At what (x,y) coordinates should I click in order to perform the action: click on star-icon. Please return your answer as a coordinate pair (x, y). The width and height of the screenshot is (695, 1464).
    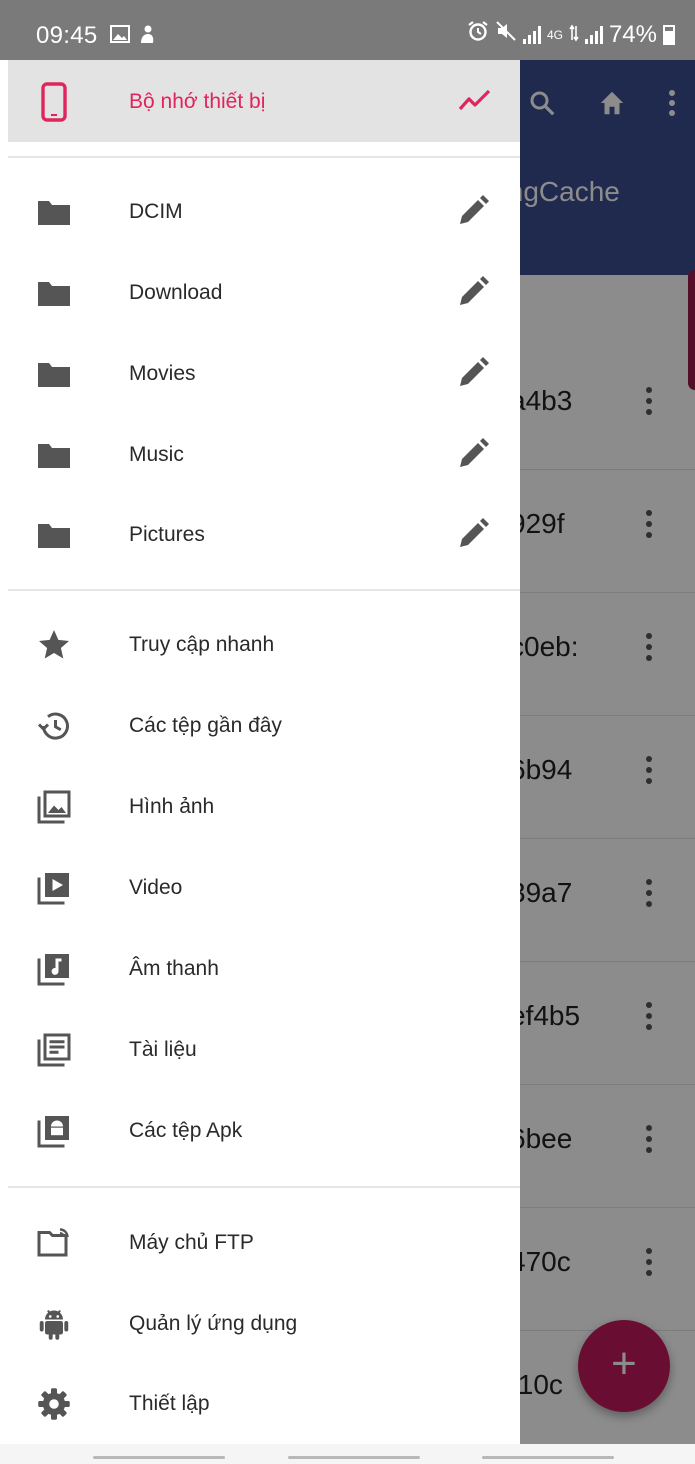
    Looking at the image, I should click on (54, 645).